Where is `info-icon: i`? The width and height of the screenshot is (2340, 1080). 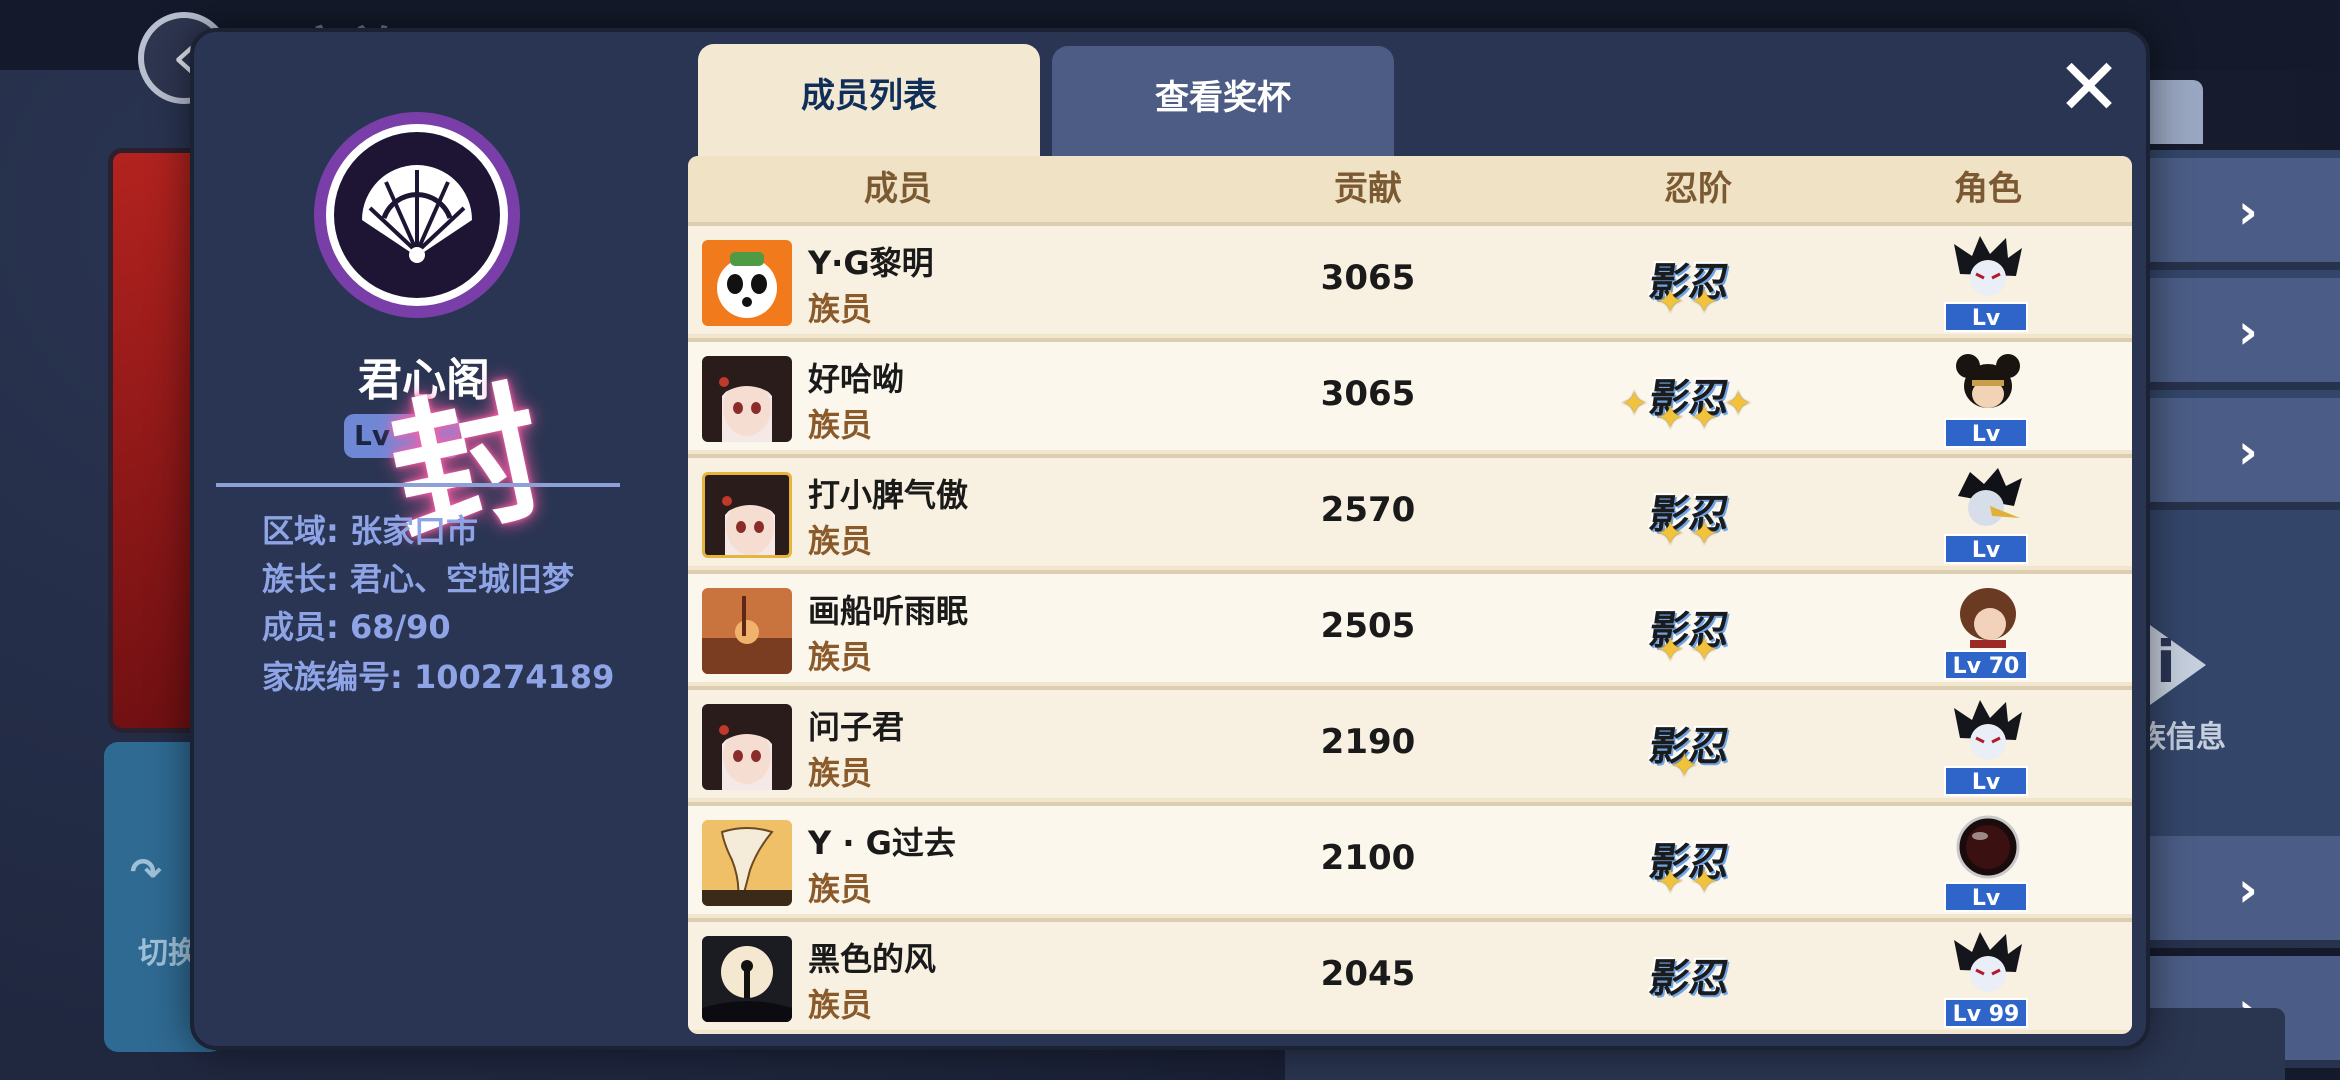 info-icon: i is located at coordinates (2166, 662).